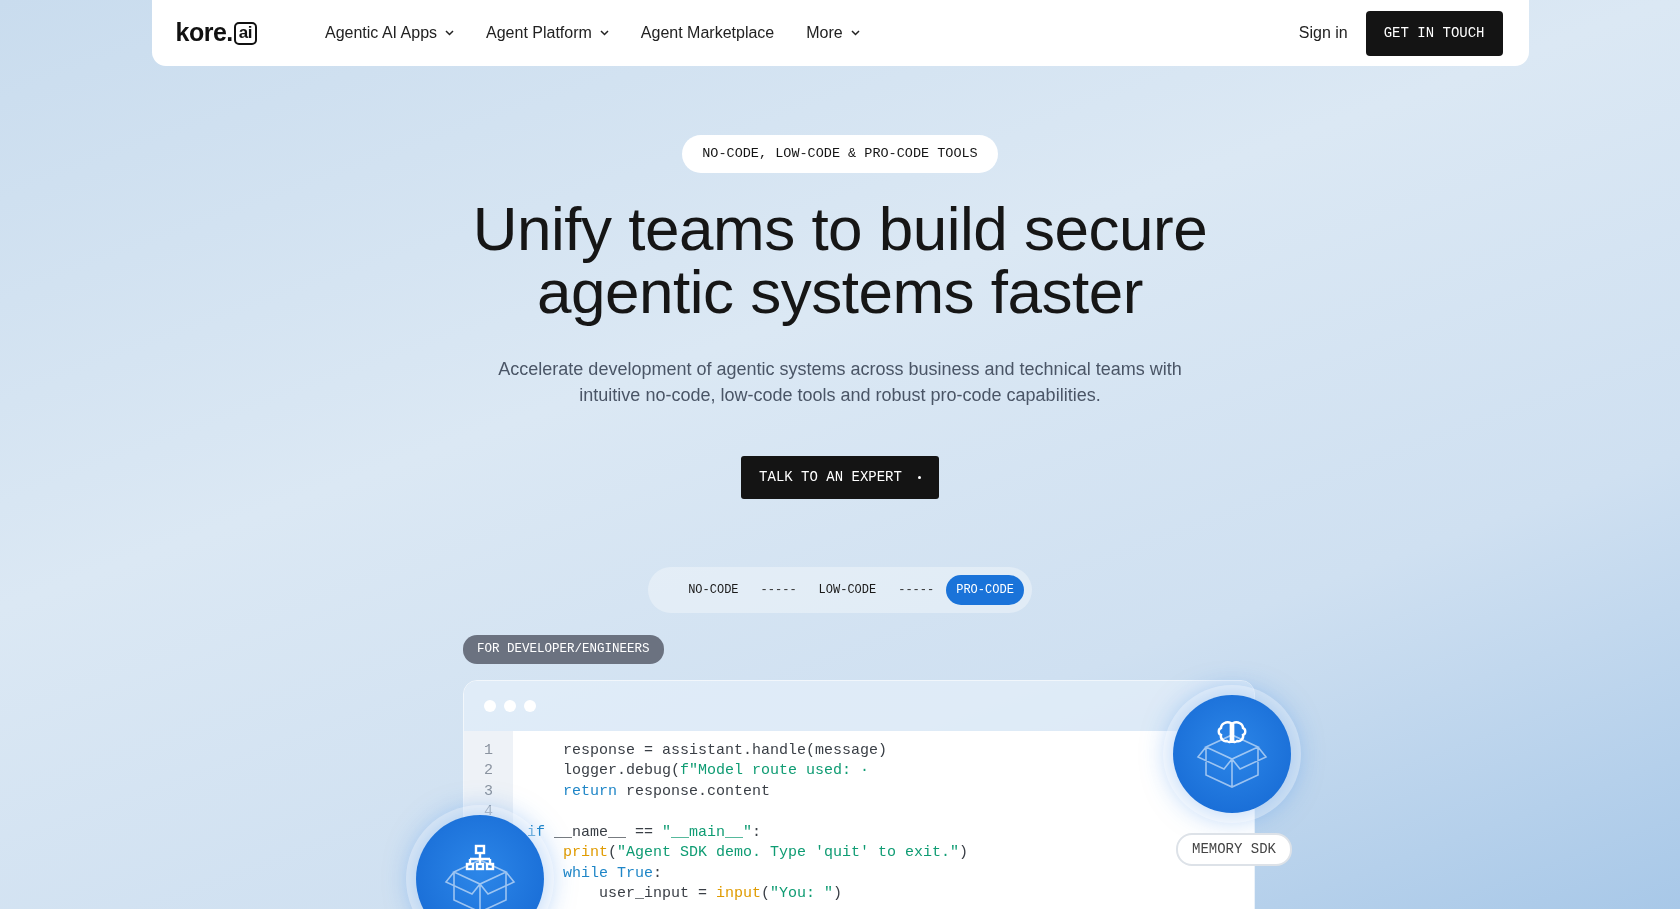 This screenshot has width=1680, height=909. What do you see at coordinates (666, 791) in the screenshot?
I see `code-line: return response.content` at bounding box center [666, 791].